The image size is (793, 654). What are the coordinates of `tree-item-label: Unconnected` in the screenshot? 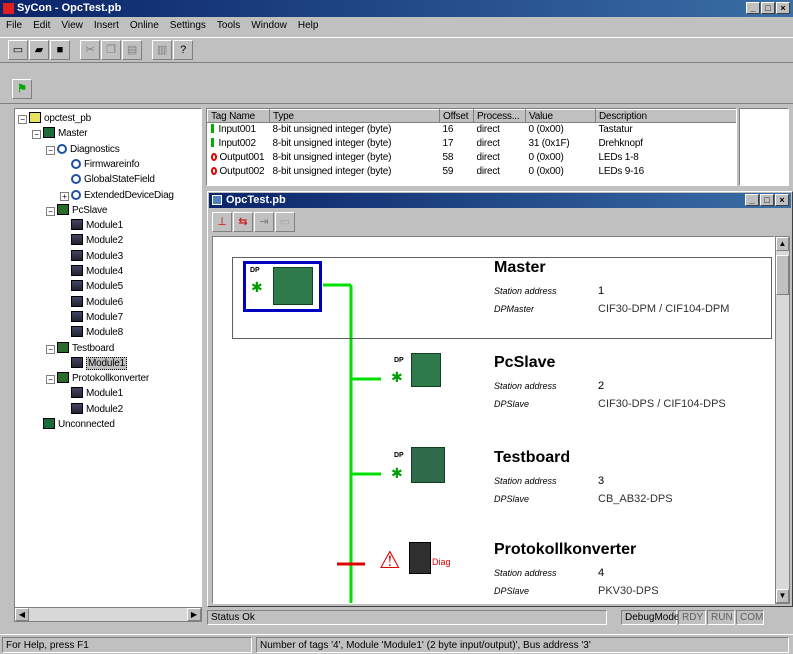 It's located at (86, 424).